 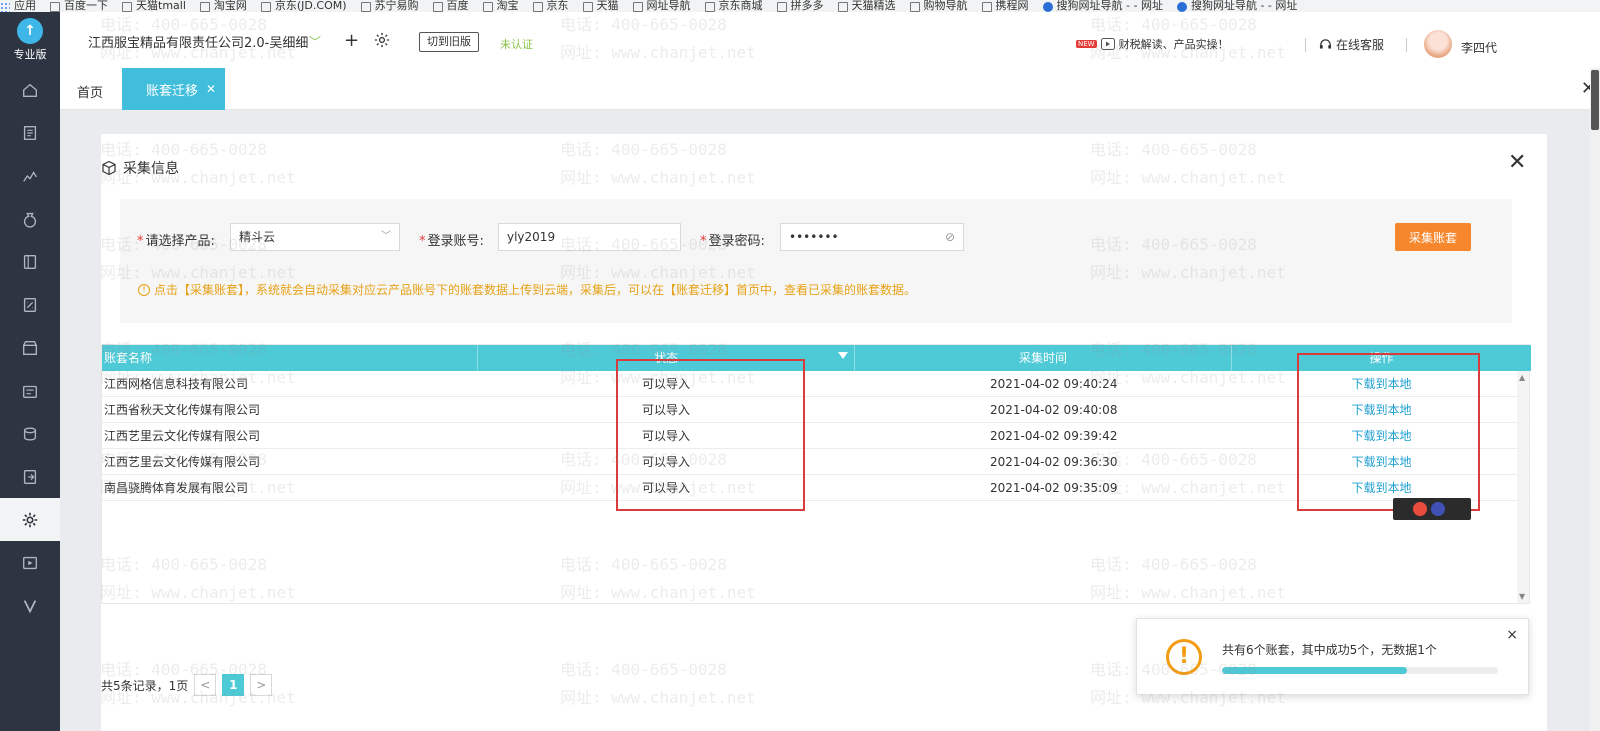 I want to click on company-name: 江西服宝精品有限责任公司2.0-吴细细, so click(x=198, y=41).